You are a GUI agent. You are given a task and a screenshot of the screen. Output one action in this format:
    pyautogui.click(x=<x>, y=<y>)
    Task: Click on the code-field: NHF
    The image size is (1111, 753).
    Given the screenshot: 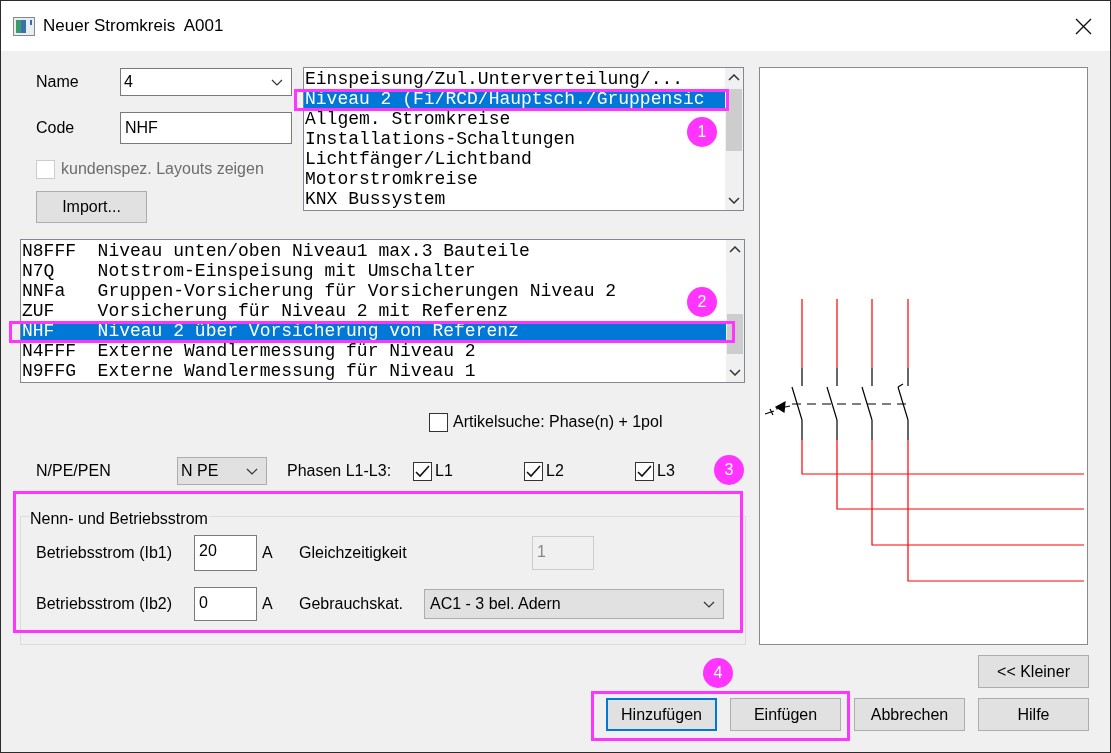 What is the action you would take?
    pyautogui.click(x=206, y=128)
    